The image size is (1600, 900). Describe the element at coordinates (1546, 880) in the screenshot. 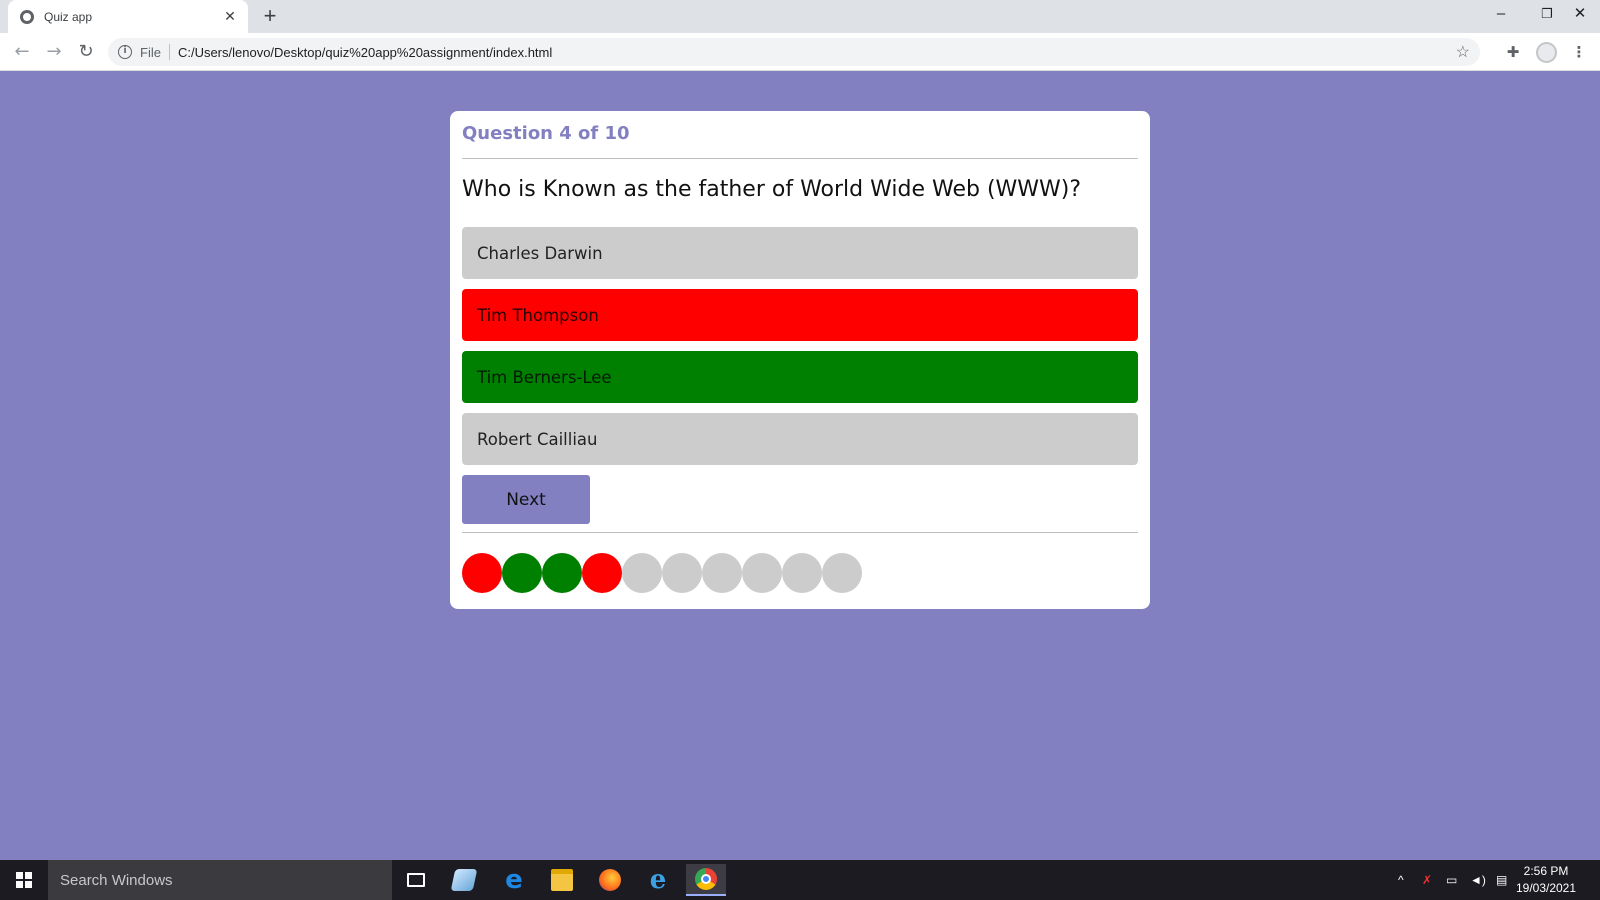

I see `taskbar-clock: 2:56 PM 19/03/2021` at that location.